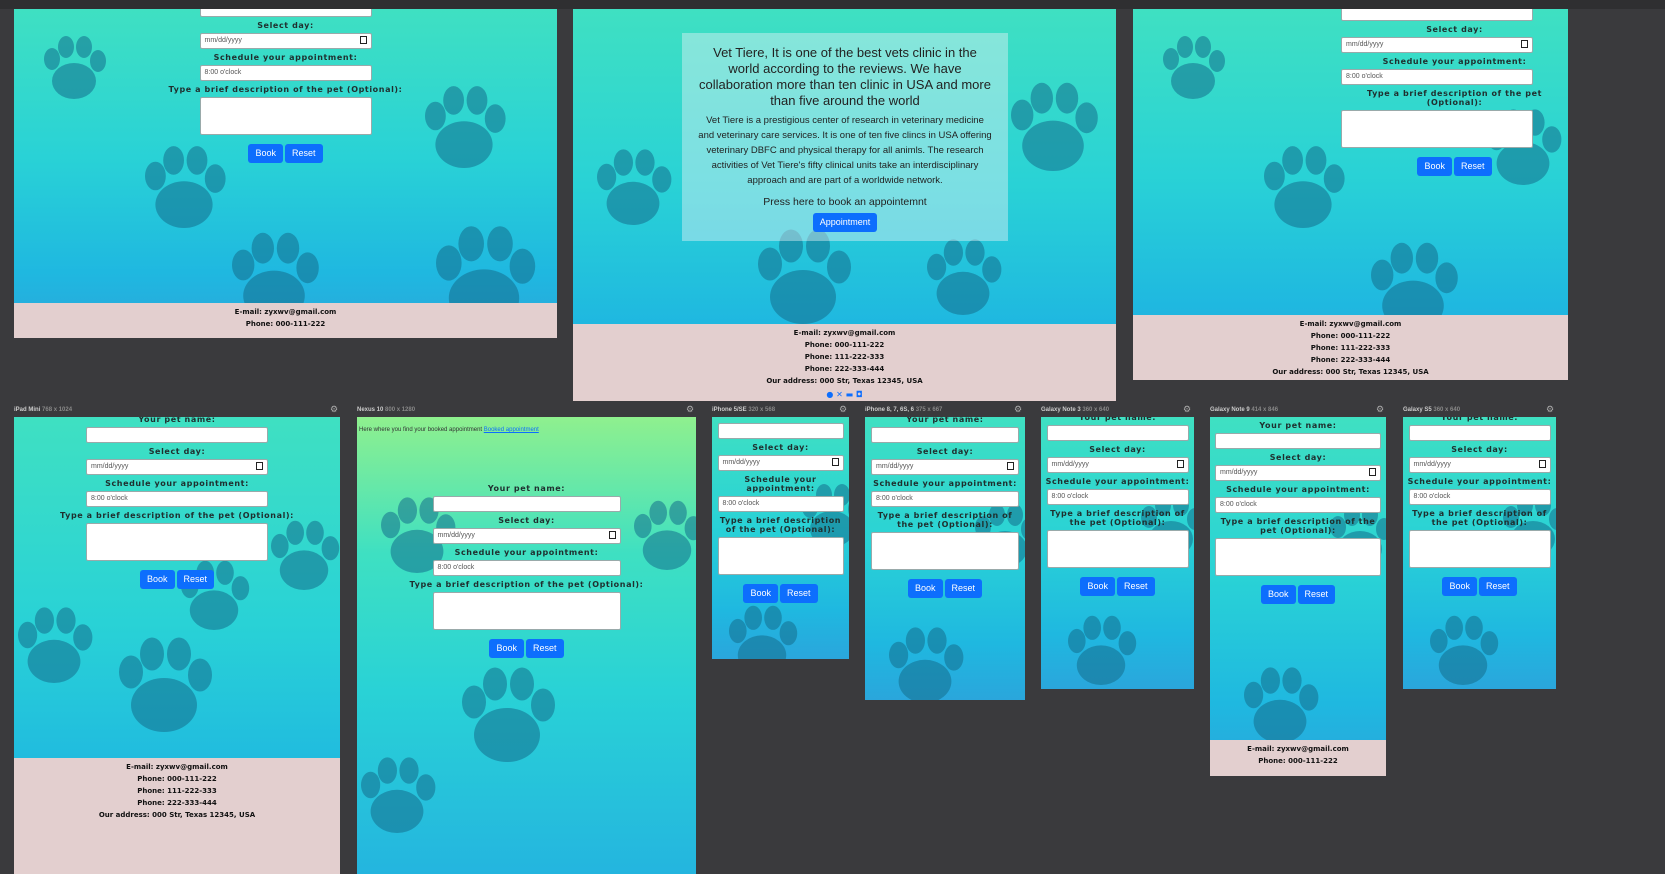 The width and height of the screenshot is (1665, 874). I want to click on footer-address: Our address: 000 Str, Texas 12345, USA, so click(844, 381).